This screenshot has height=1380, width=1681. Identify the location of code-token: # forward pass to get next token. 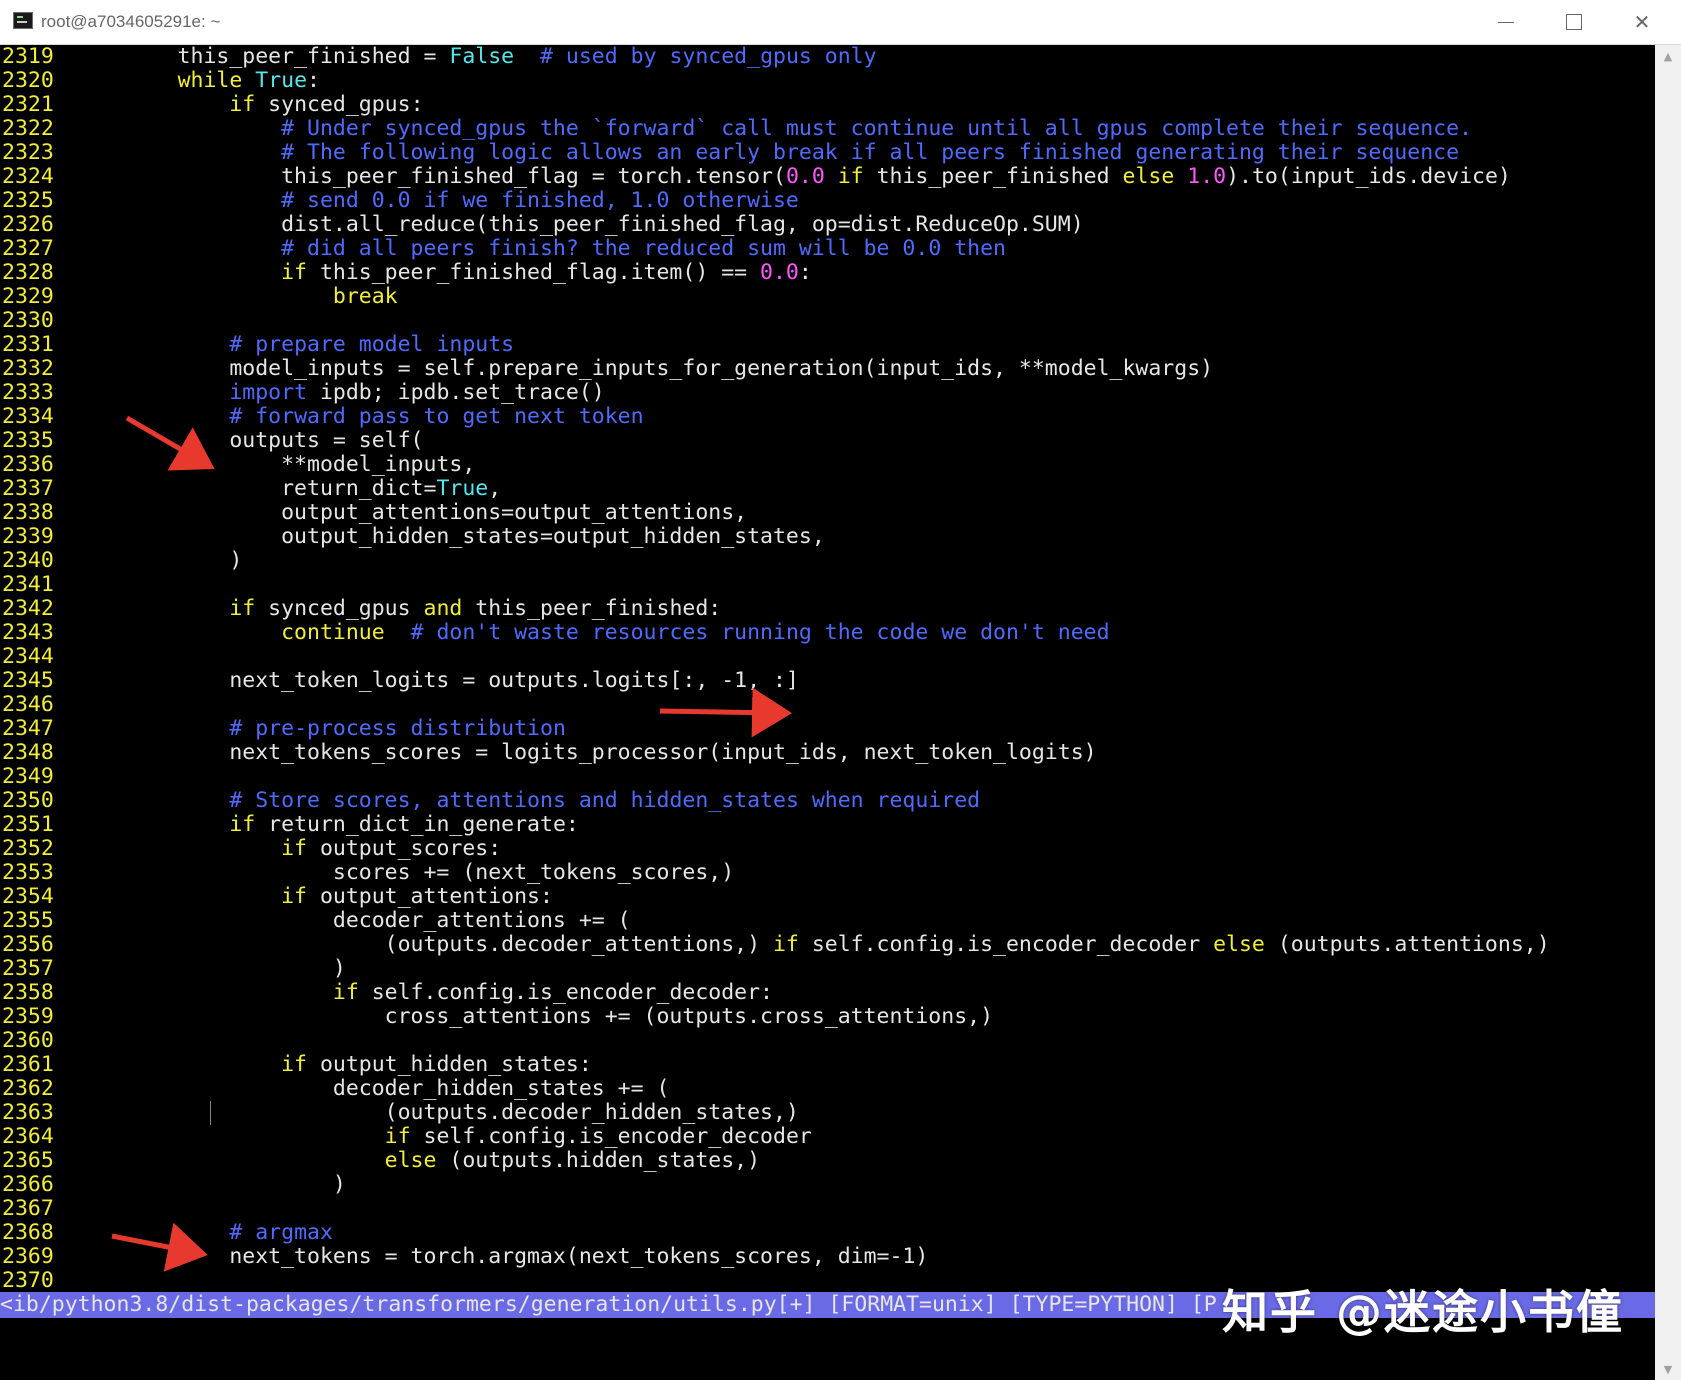
(436, 416).